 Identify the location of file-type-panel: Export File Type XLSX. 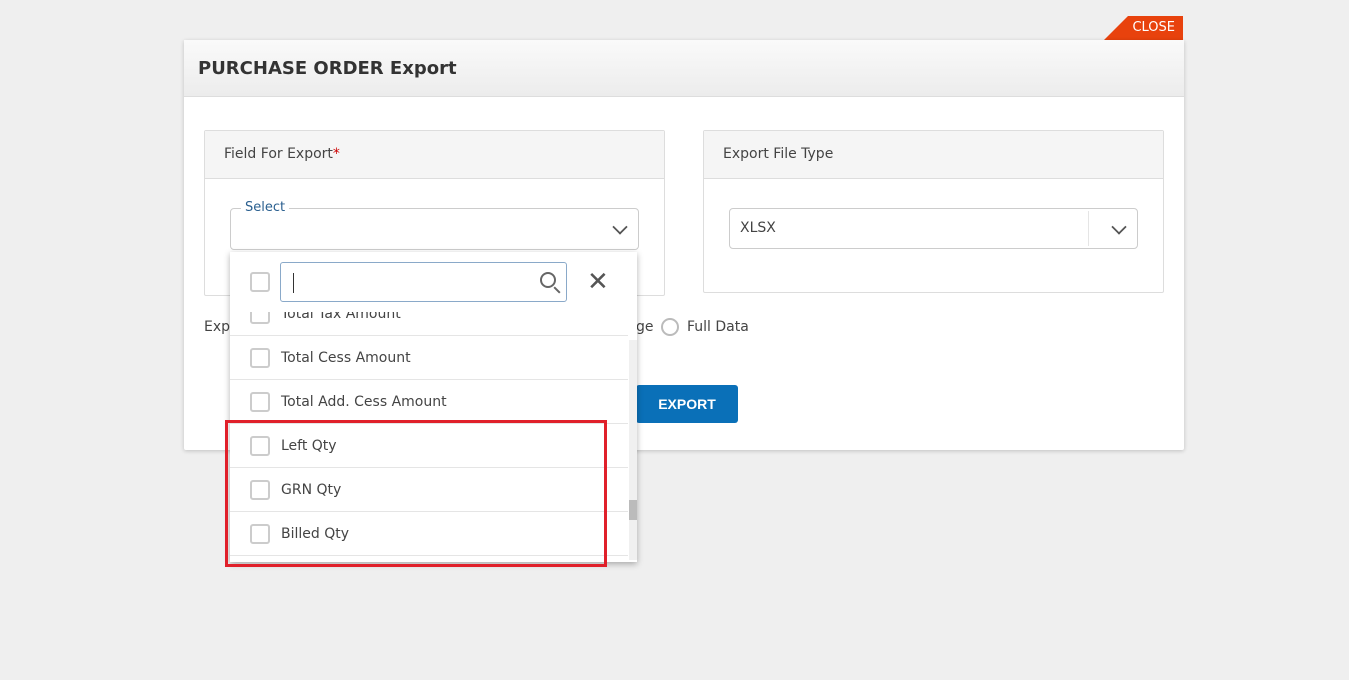
(933, 211).